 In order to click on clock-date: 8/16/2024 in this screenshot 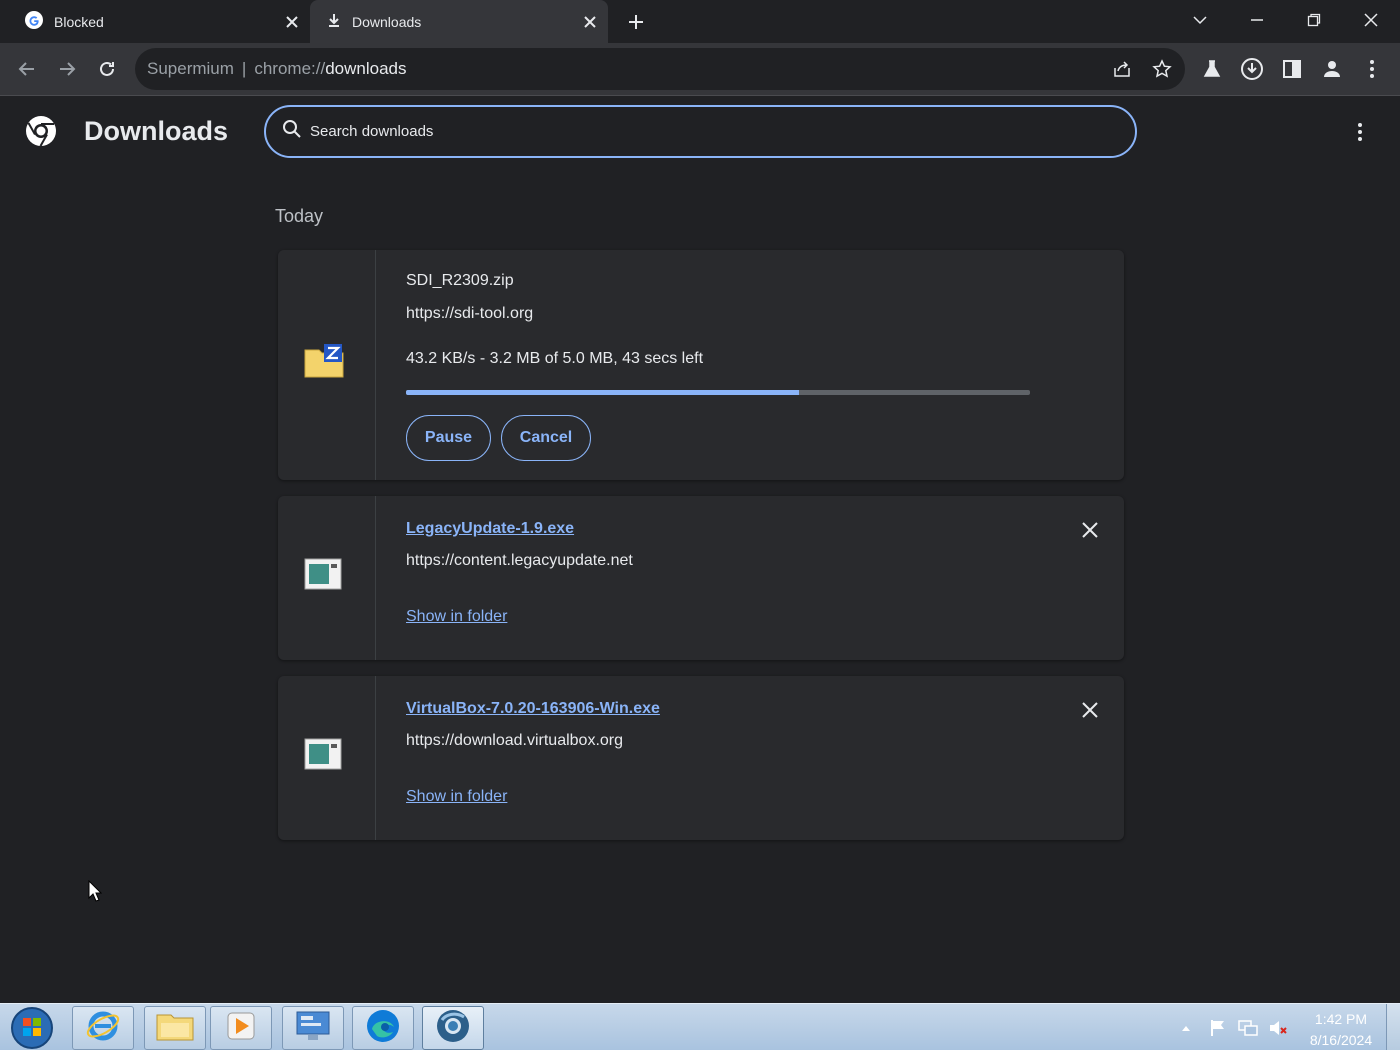, I will do `click(1341, 1040)`.